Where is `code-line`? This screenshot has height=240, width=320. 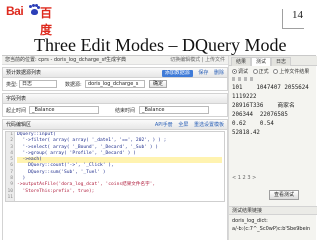
code-line is located at coordinates (119, 198).